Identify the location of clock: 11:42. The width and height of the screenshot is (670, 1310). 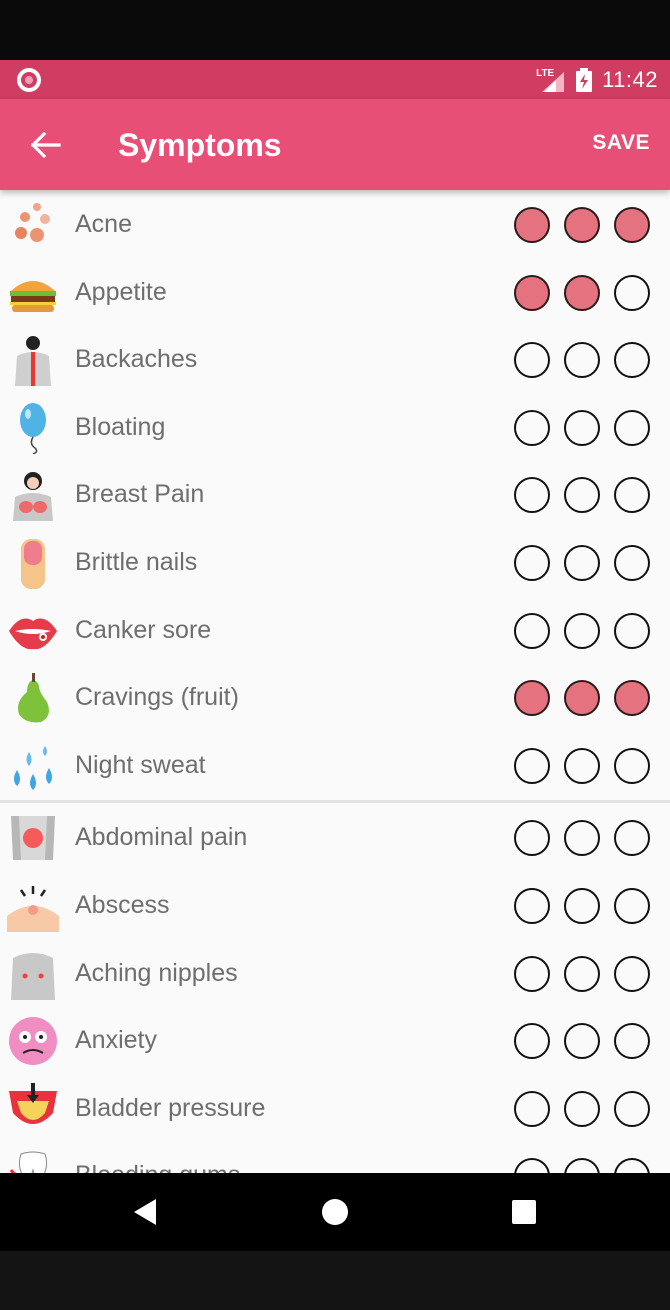
(630, 79).